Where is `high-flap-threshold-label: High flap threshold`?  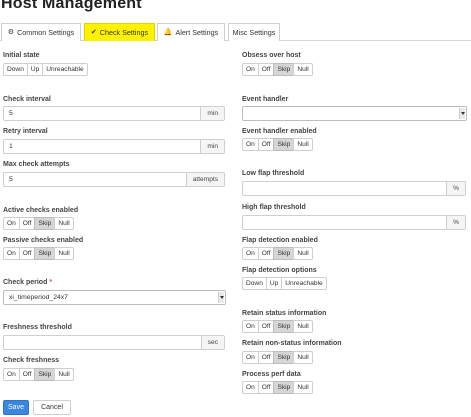 high-flap-threshold-label: High flap threshold is located at coordinates (274, 207).